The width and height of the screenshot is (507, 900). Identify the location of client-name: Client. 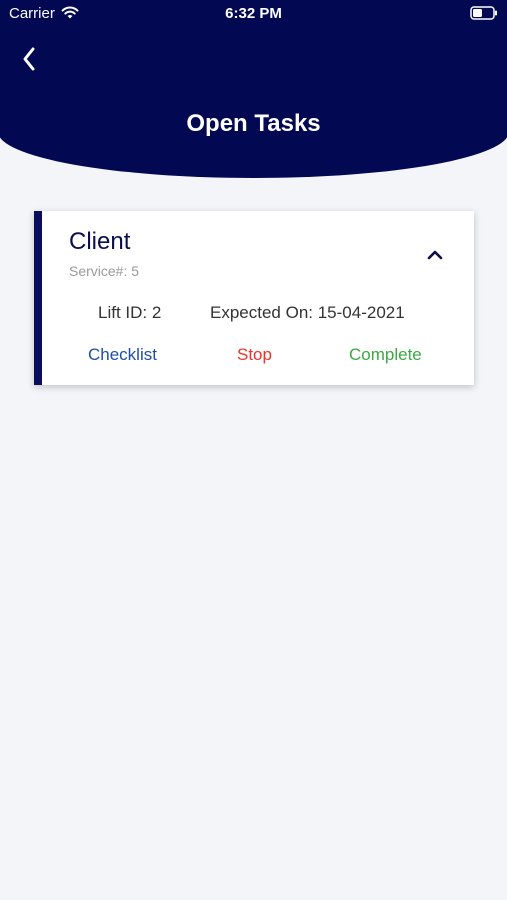
(100, 241).